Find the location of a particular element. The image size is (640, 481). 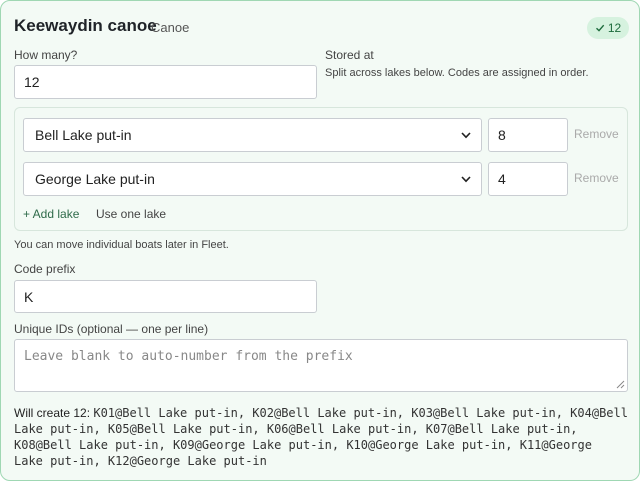

lake-select-2-value: George Lake put-in is located at coordinates (95, 179).